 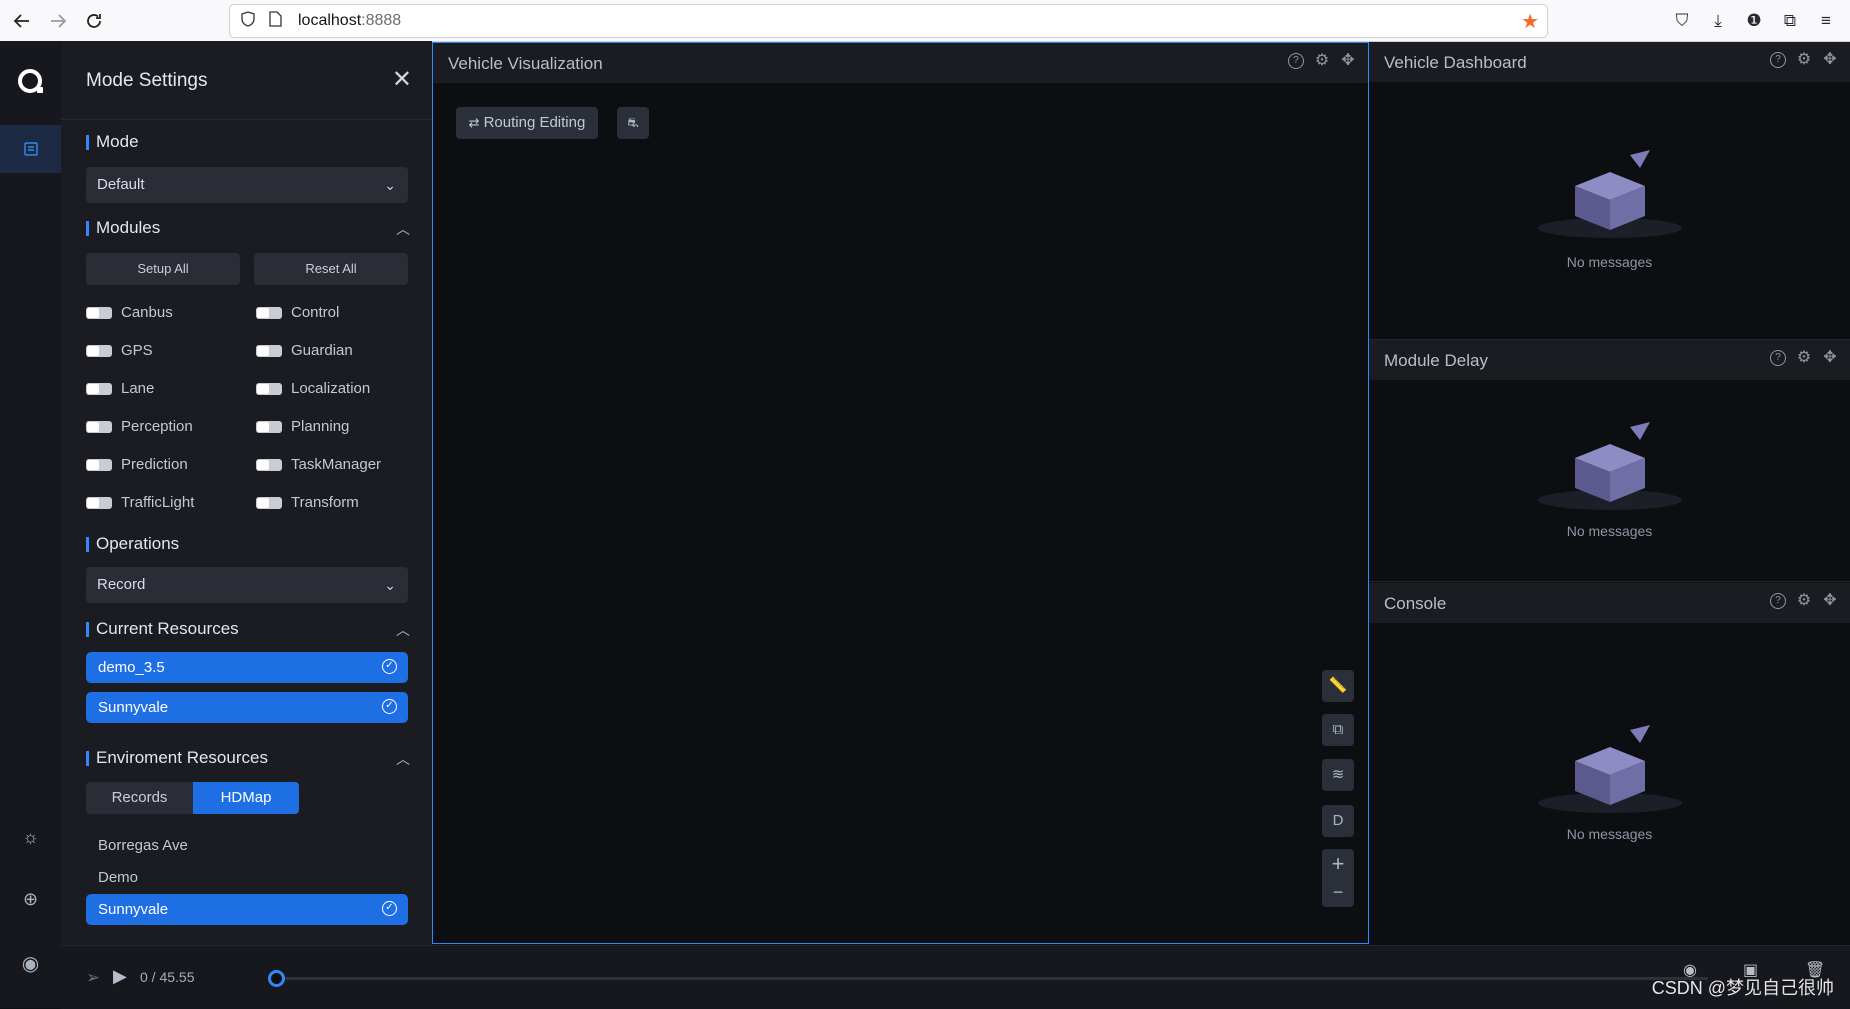 I want to click on module-label: Planning, so click(x=320, y=426).